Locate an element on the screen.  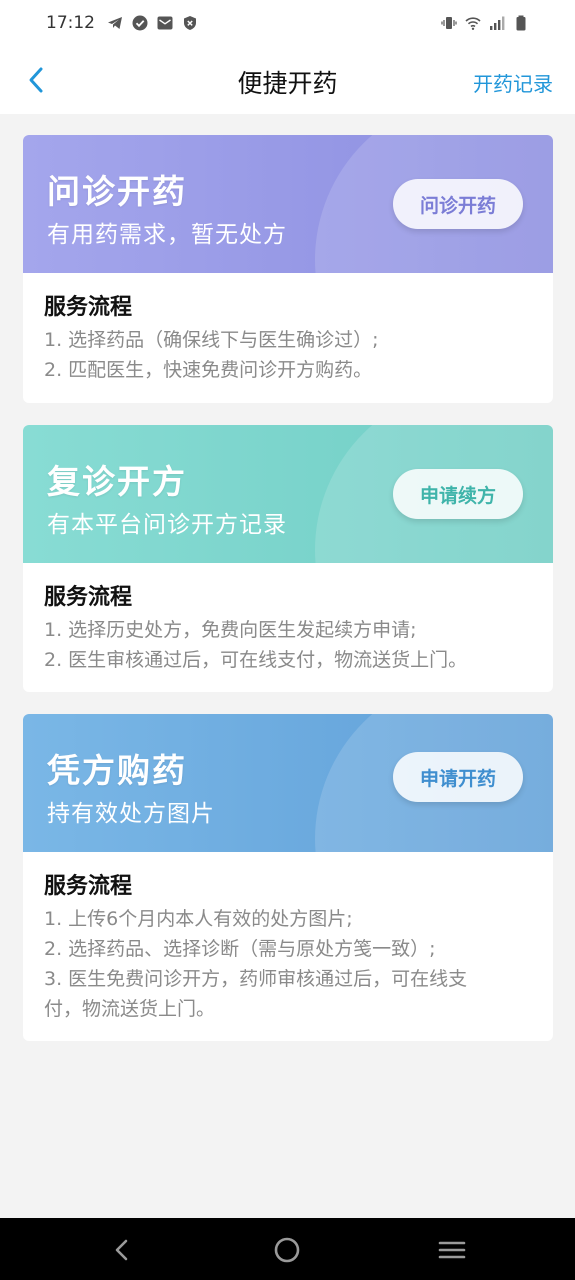
battery-icon is located at coordinates (521, 23).